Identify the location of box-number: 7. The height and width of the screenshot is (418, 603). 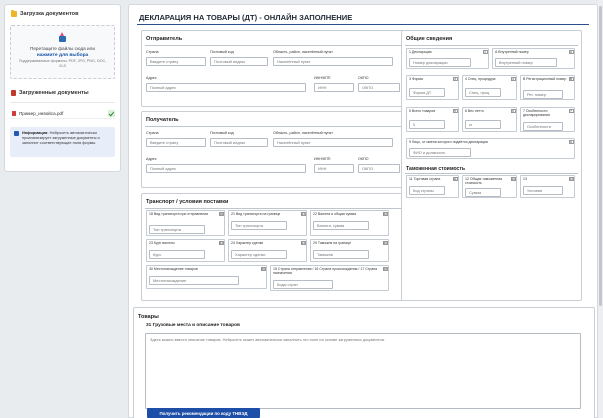
(571, 110).